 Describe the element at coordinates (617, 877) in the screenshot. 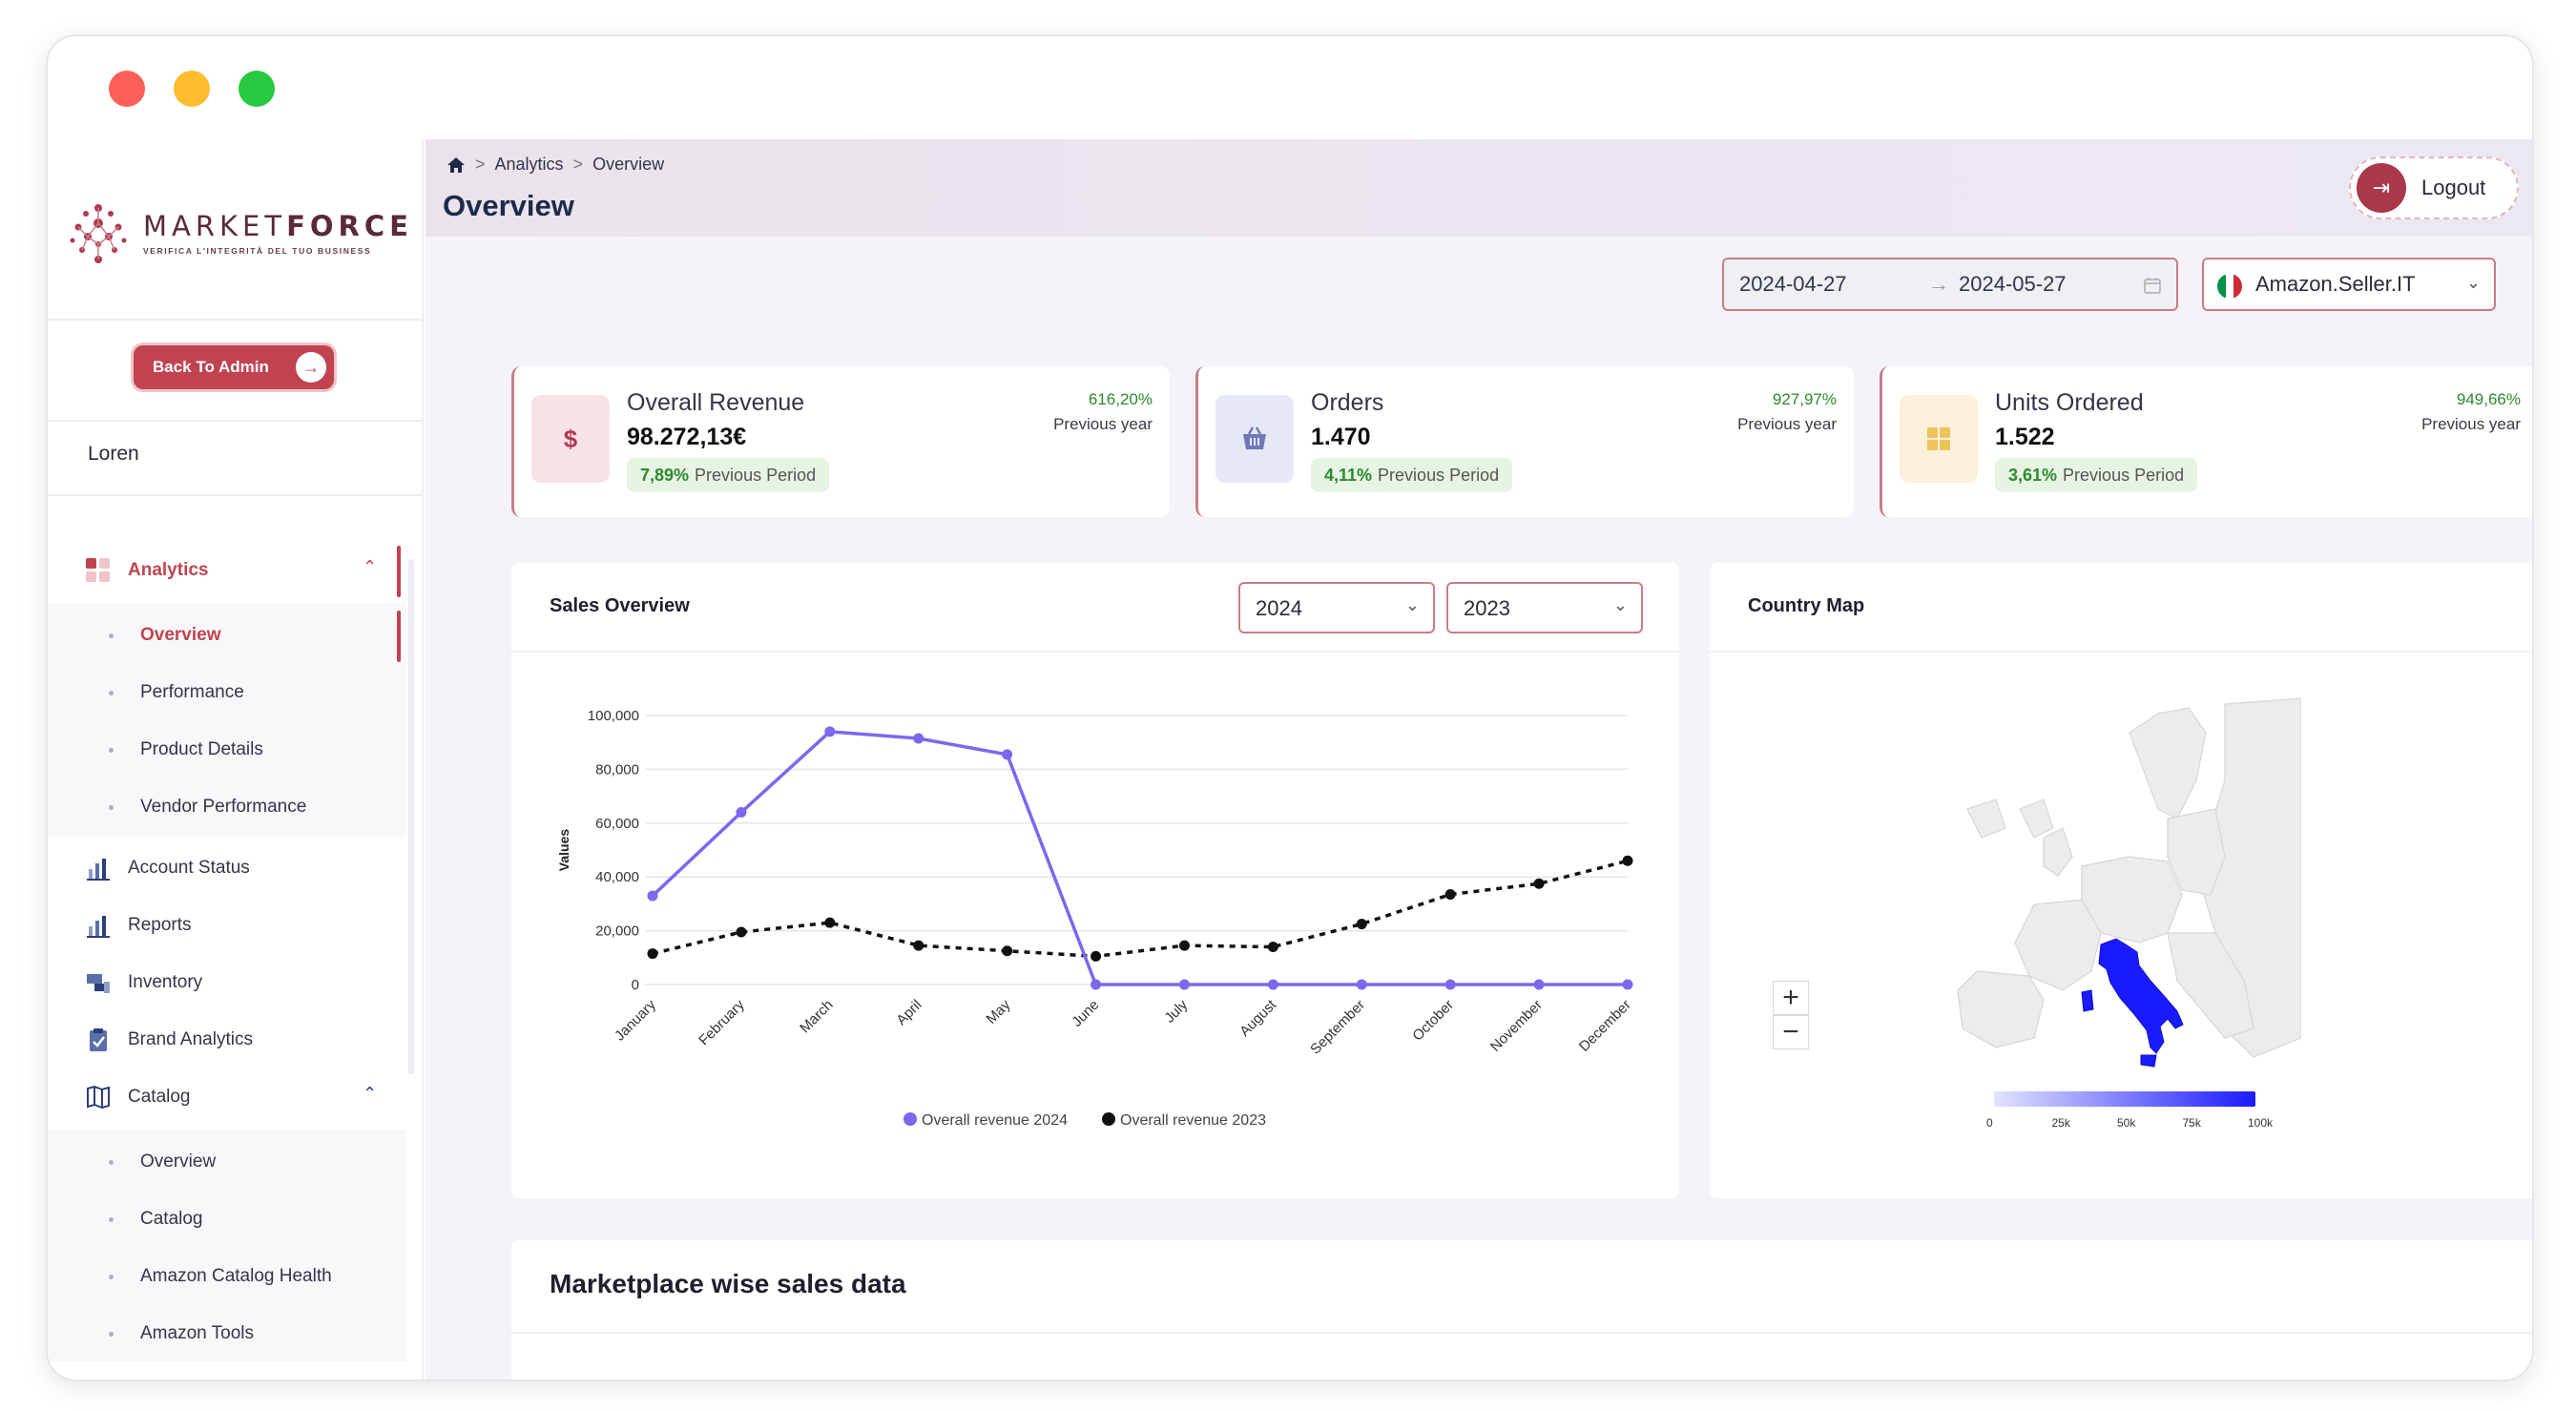

I see `y-tick-label: 40,000` at that location.